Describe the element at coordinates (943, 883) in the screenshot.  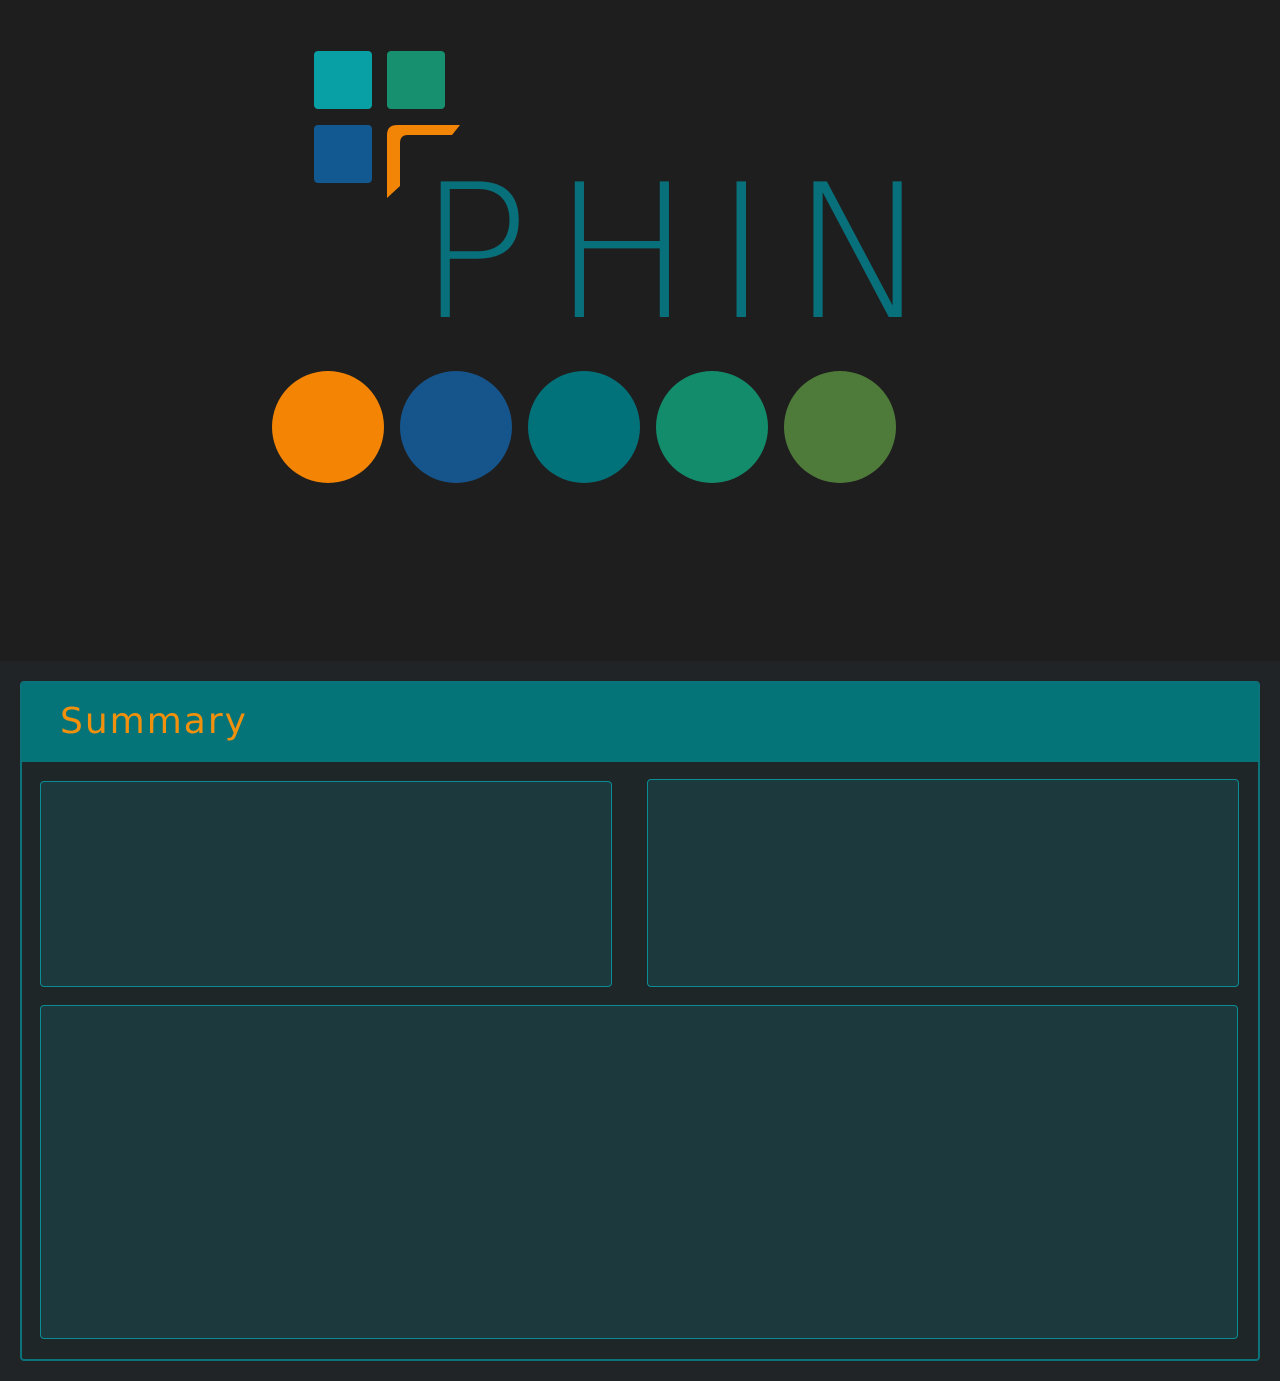
I see `summary-card-right` at that location.